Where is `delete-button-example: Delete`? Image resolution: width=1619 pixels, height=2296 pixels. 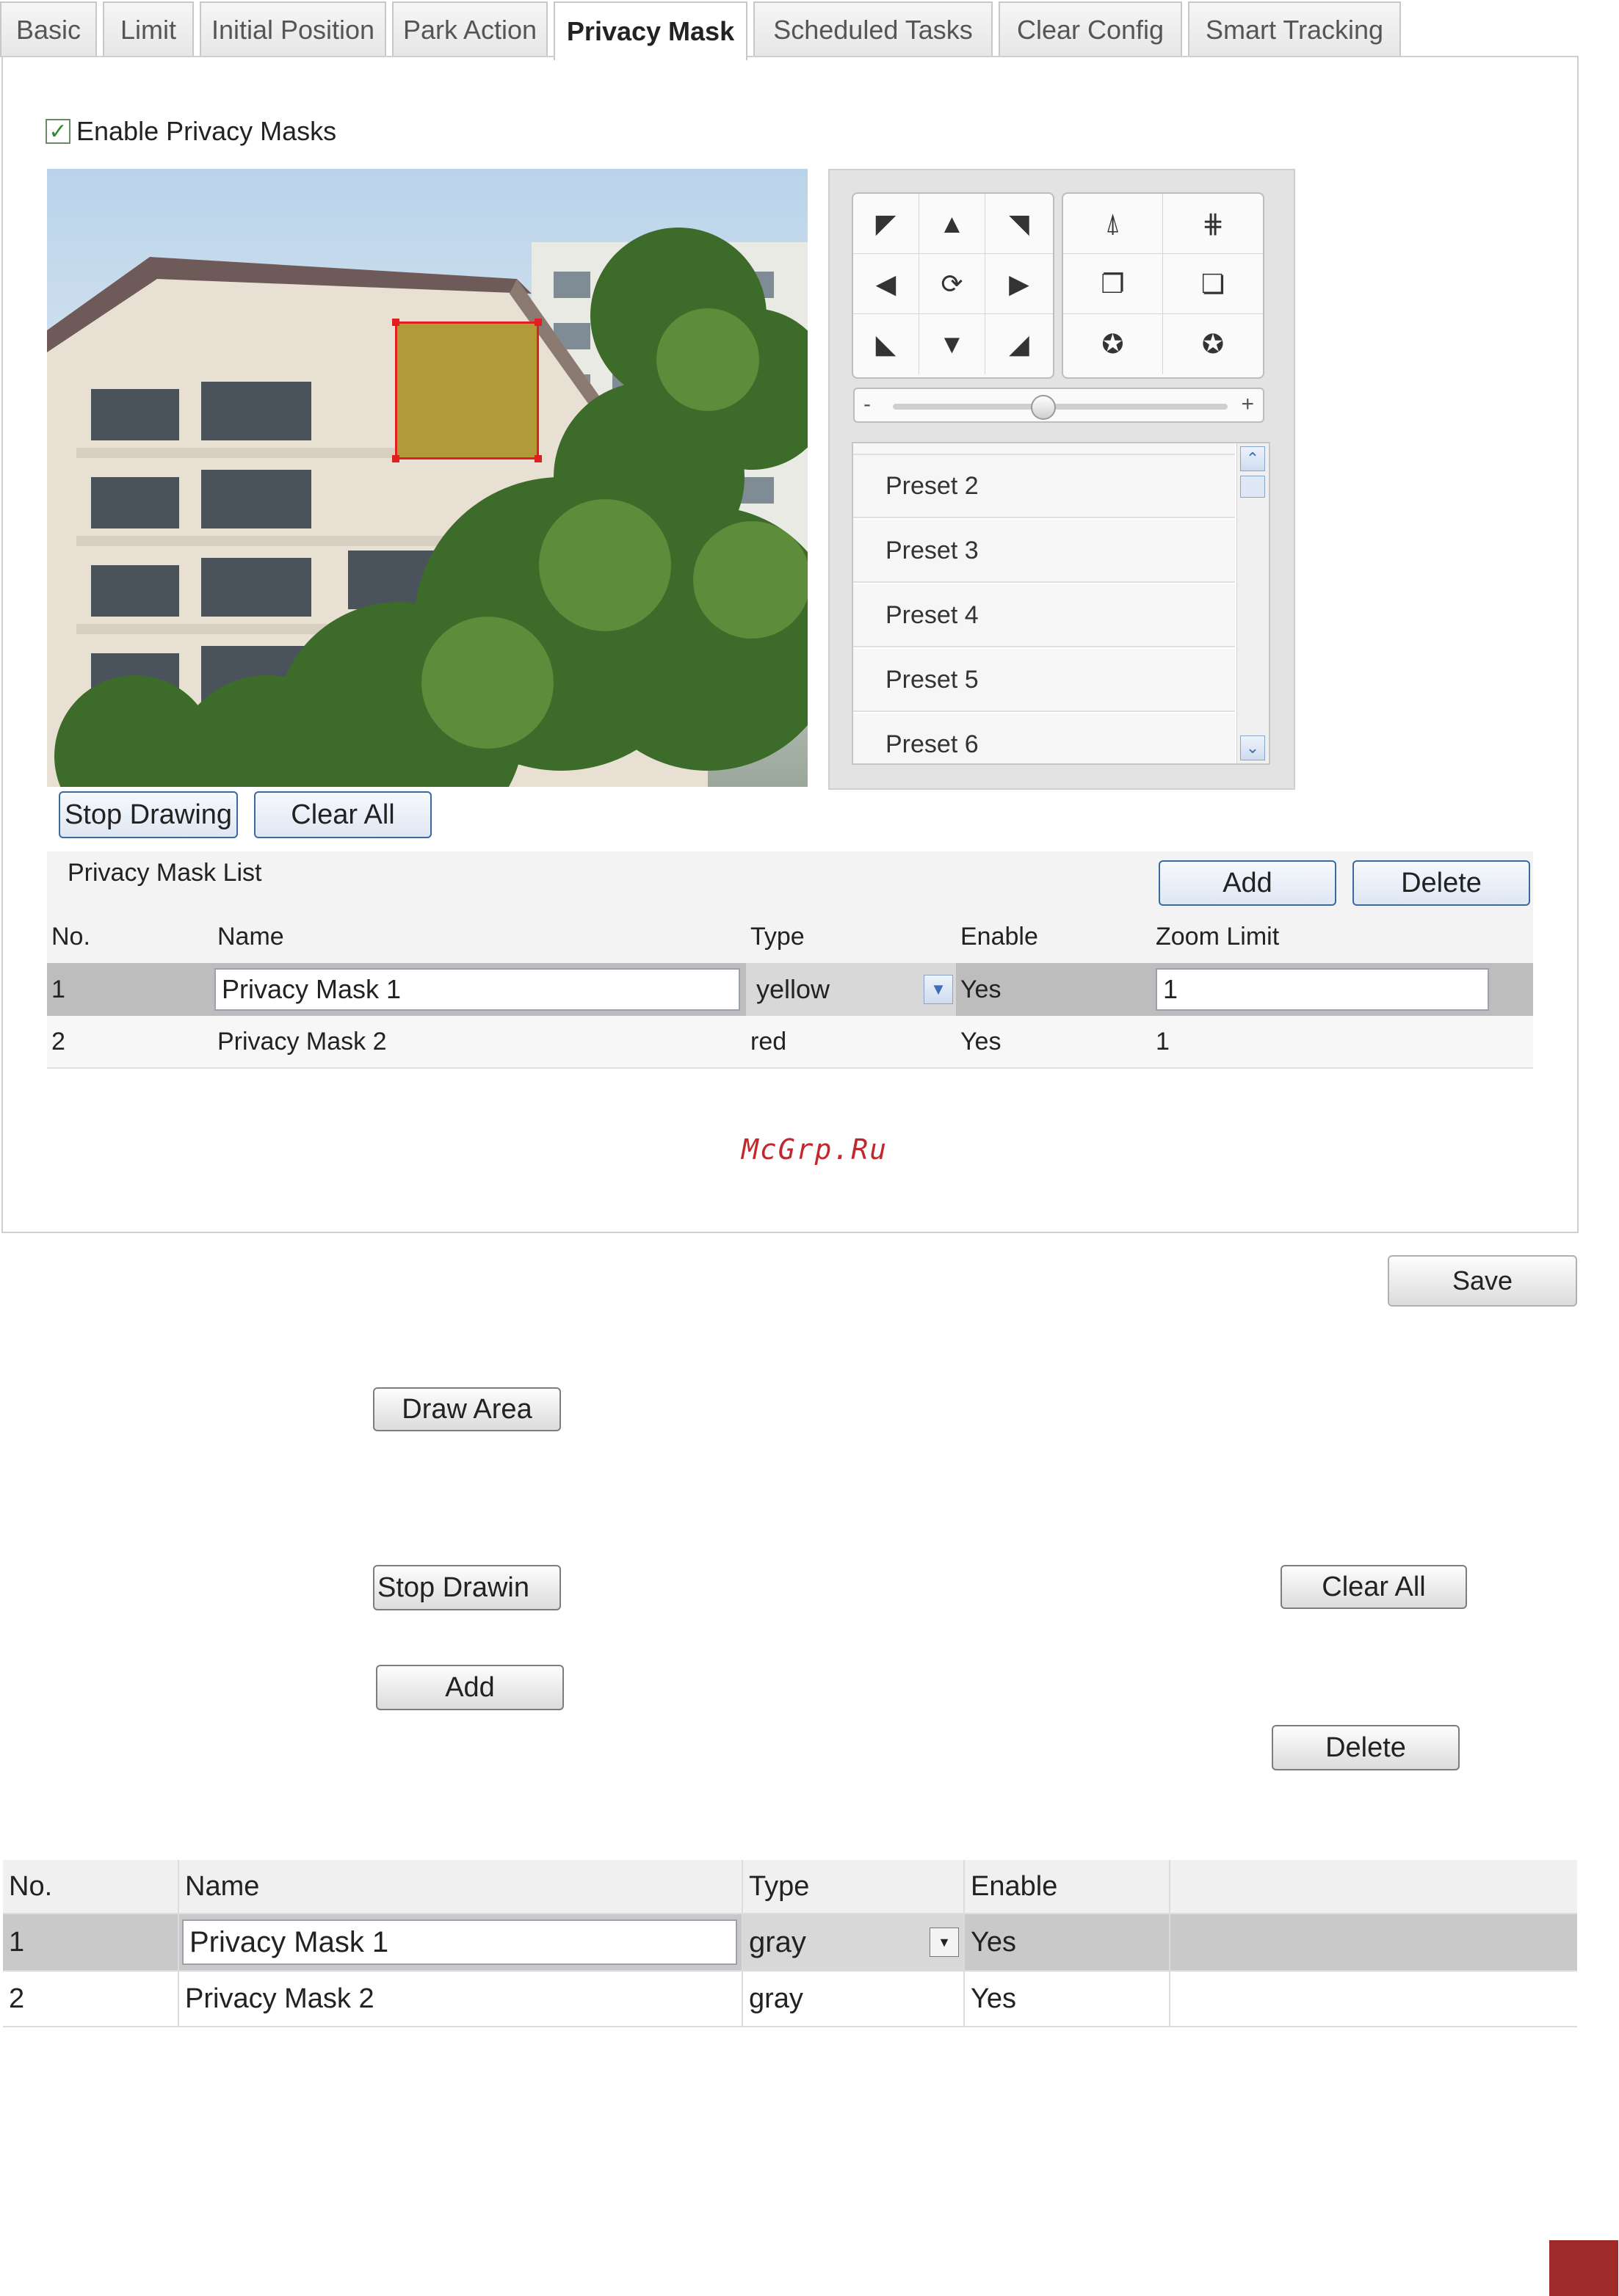 delete-button-example: Delete is located at coordinates (1366, 1747).